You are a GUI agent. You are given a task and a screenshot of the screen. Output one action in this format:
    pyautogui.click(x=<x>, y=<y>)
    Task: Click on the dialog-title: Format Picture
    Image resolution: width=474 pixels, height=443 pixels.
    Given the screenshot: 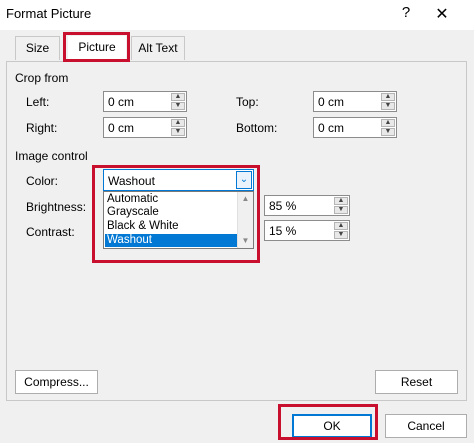 What is the action you would take?
    pyautogui.click(x=49, y=13)
    